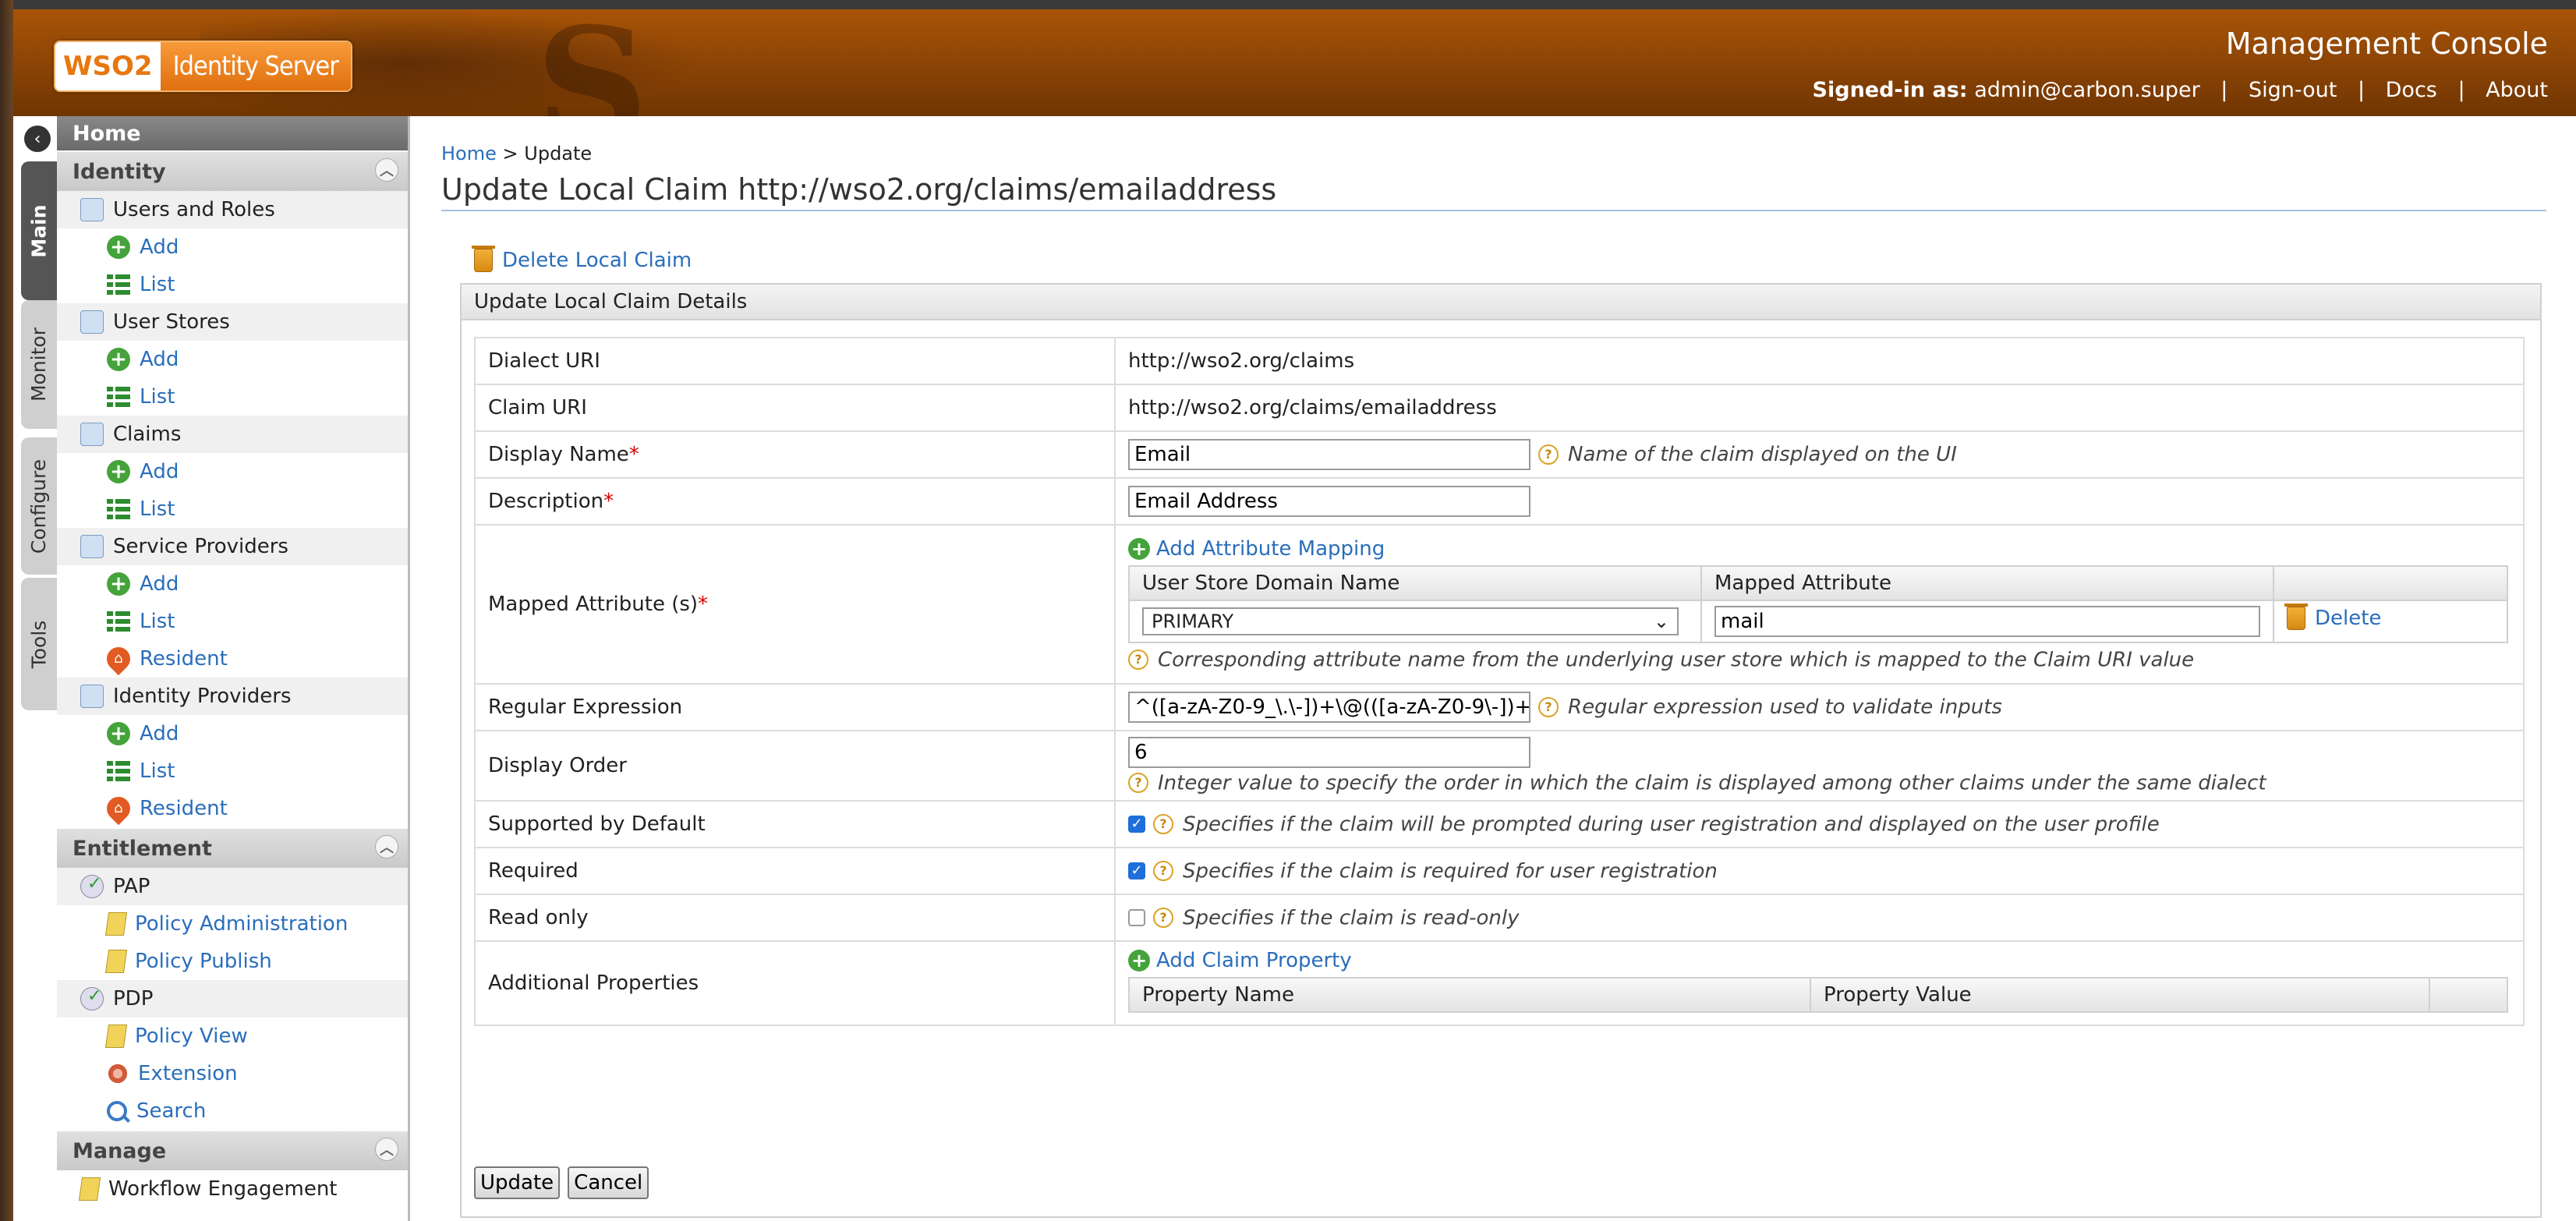 The image size is (2576, 1221). Describe the element at coordinates (232, 697) in the screenshot. I see `sidebar-item-identity-providers: Identity Providers` at that location.